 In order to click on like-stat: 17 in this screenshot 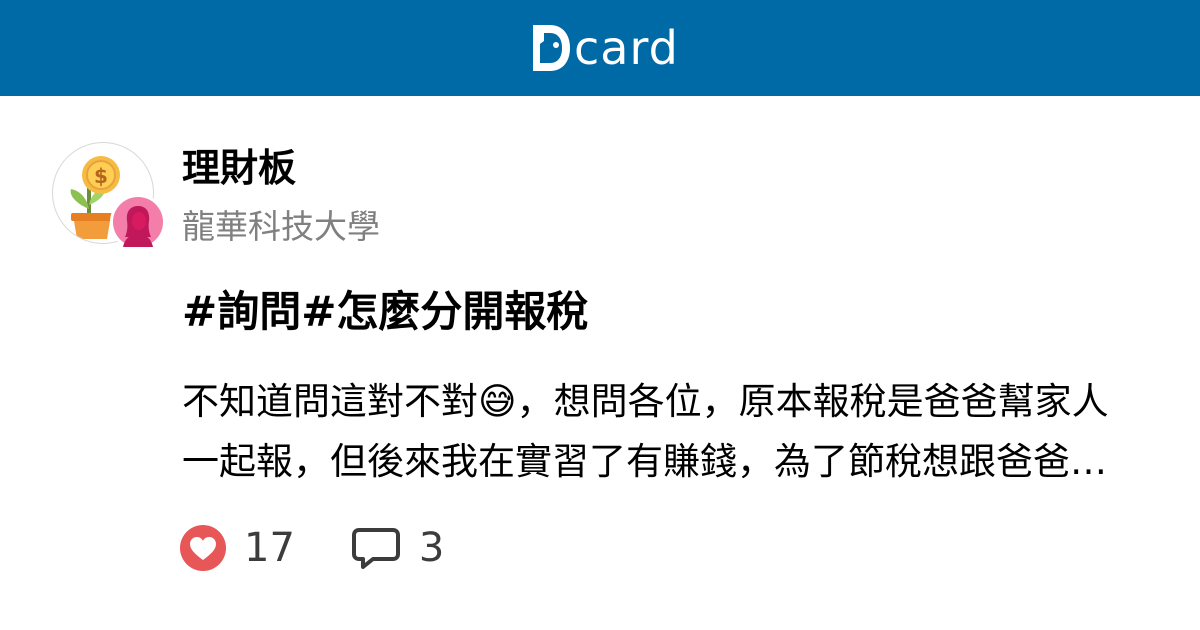, I will do `click(237, 548)`.